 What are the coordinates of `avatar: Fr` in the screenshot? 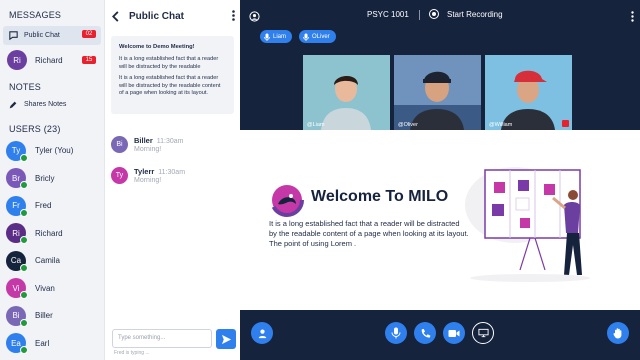 It's located at (17, 206).